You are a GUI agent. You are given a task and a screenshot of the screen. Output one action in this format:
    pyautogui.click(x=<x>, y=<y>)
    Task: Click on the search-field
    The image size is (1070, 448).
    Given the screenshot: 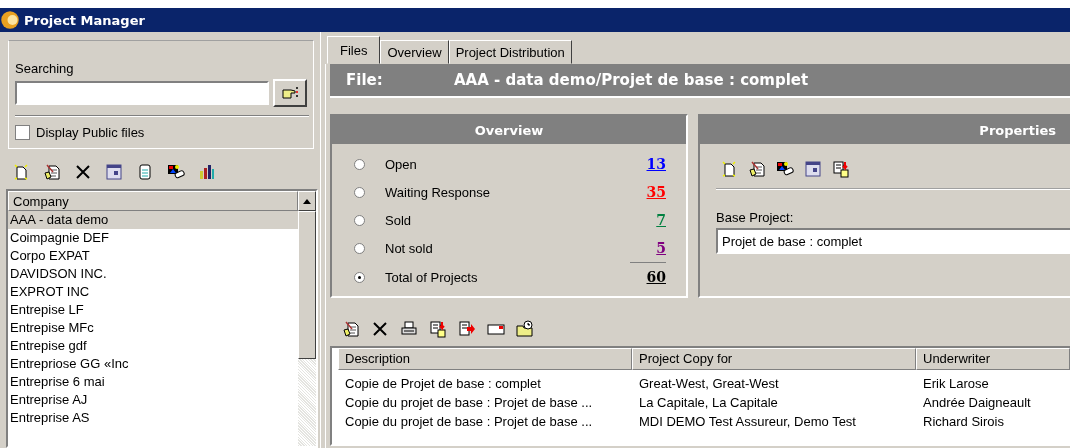 What is the action you would take?
    pyautogui.click(x=142, y=93)
    